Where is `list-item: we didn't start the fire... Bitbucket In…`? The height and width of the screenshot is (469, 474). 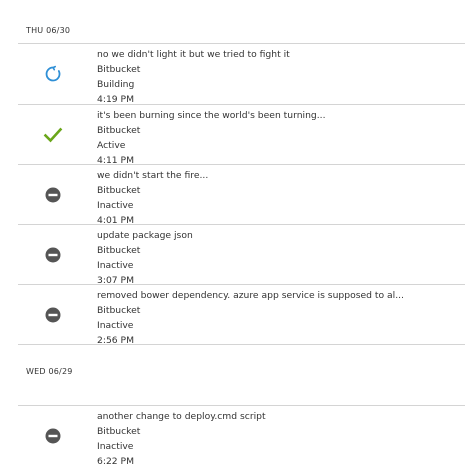 list-item: we didn't start the fire... Bitbucket In… is located at coordinates (241, 196).